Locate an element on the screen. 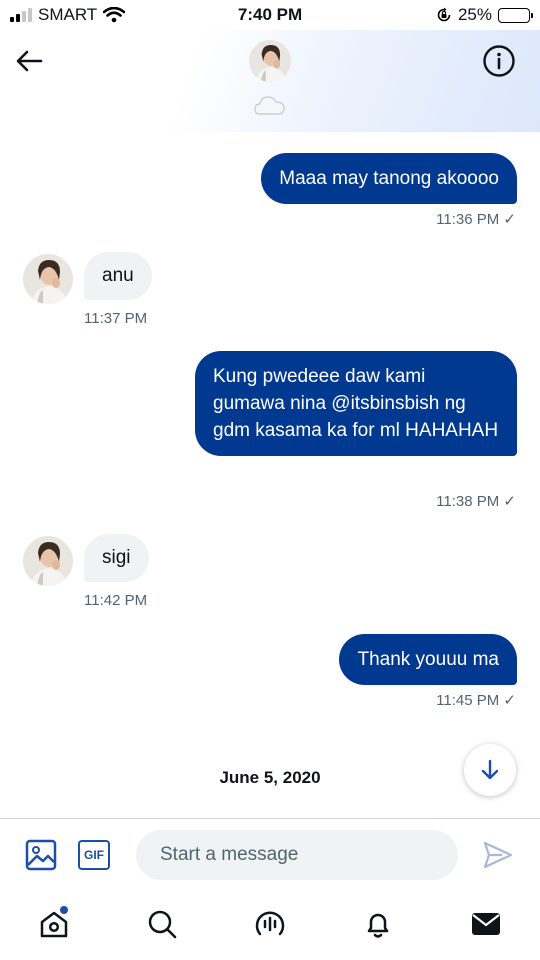 Image resolution: width=540 pixels, height=960 pixels. tab-search is located at coordinates (162, 924).